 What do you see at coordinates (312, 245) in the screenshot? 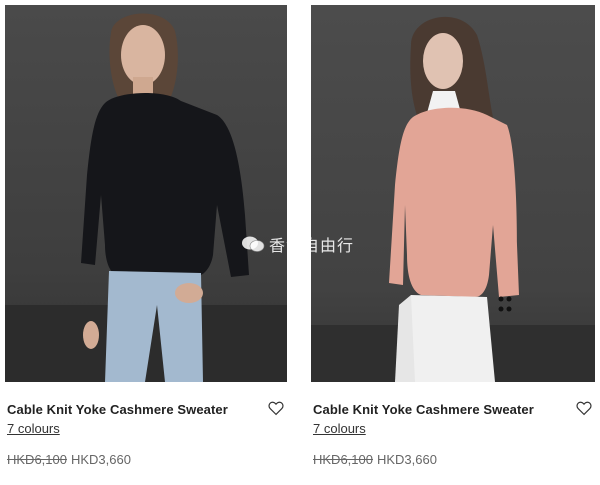
I see `watermark-text: 香港自由行` at bounding box center [312, 245].